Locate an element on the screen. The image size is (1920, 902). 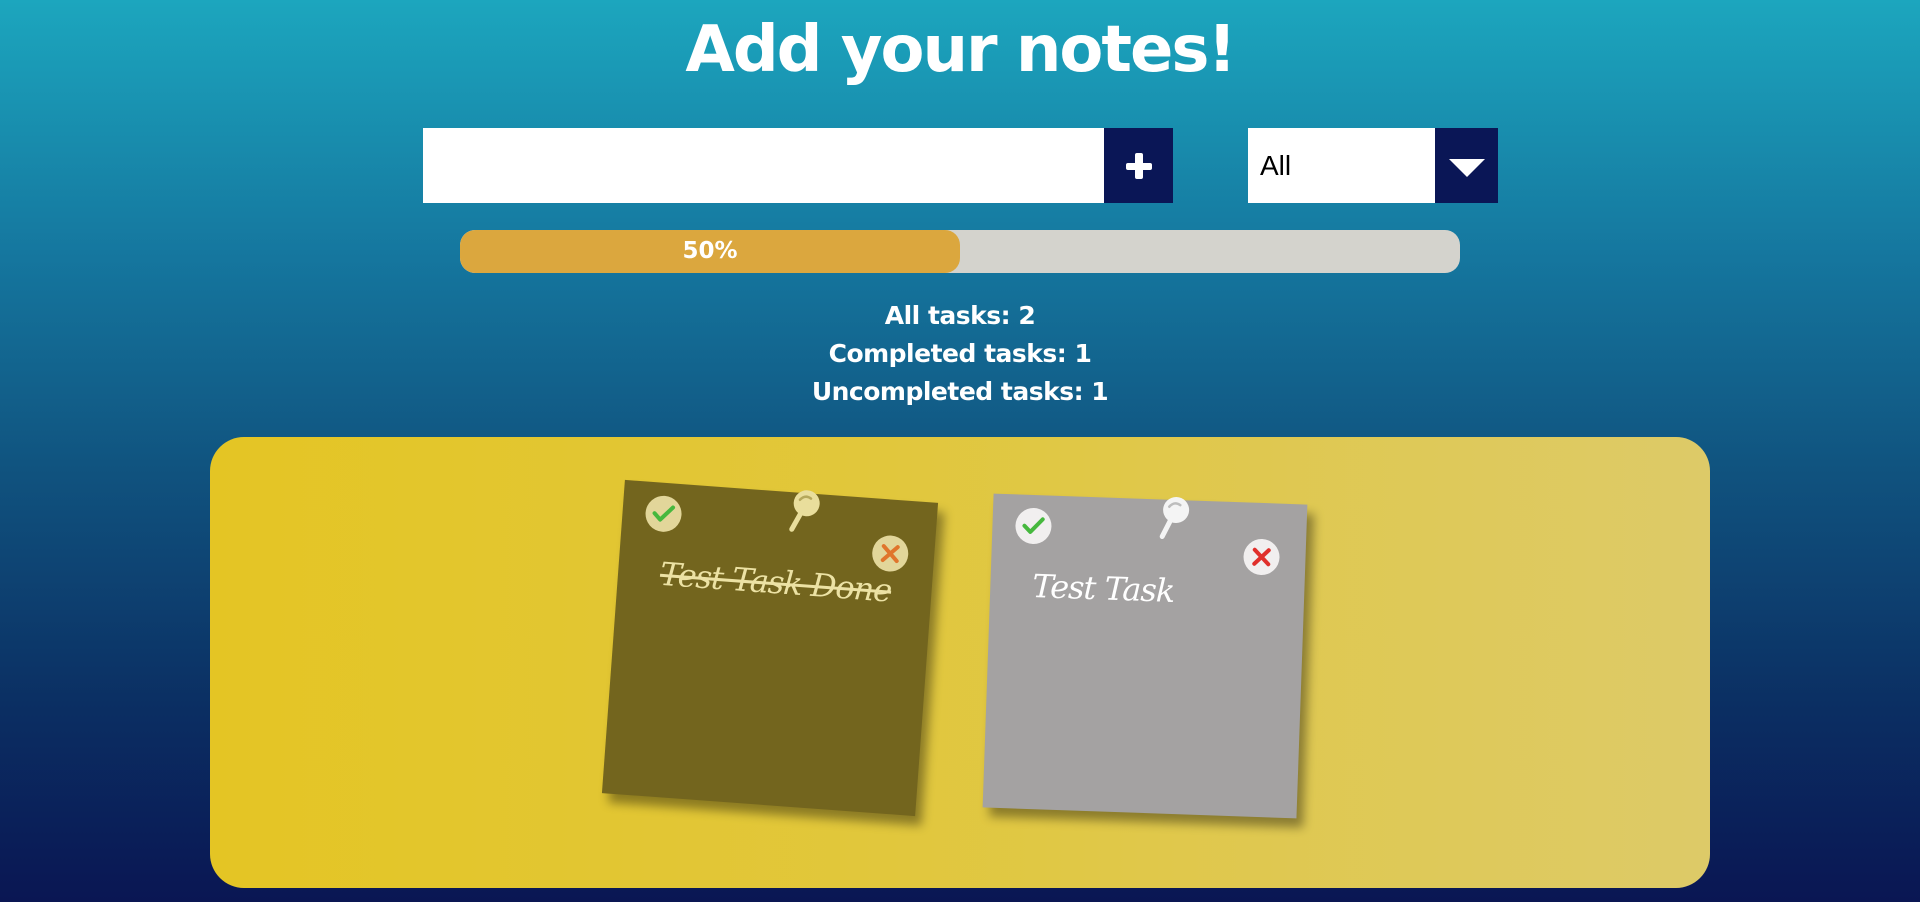
page-title: Add your notes! is located at coordinates (960, 50).